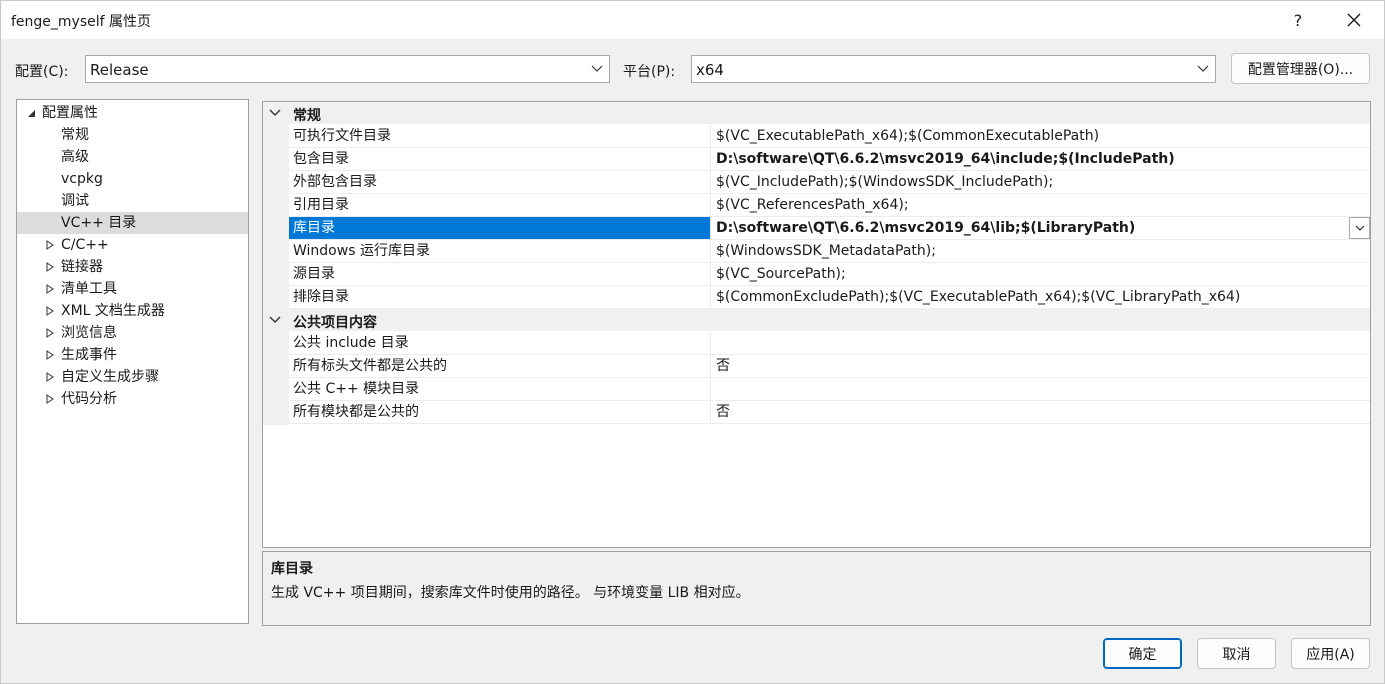 This screenshot has width=1385, height=684. I want to click on description-text: 生成 VC++ 项目期间，搜索库文件时使用的路径。 与环境变量 LIB 相对应。, so click(510, 593).